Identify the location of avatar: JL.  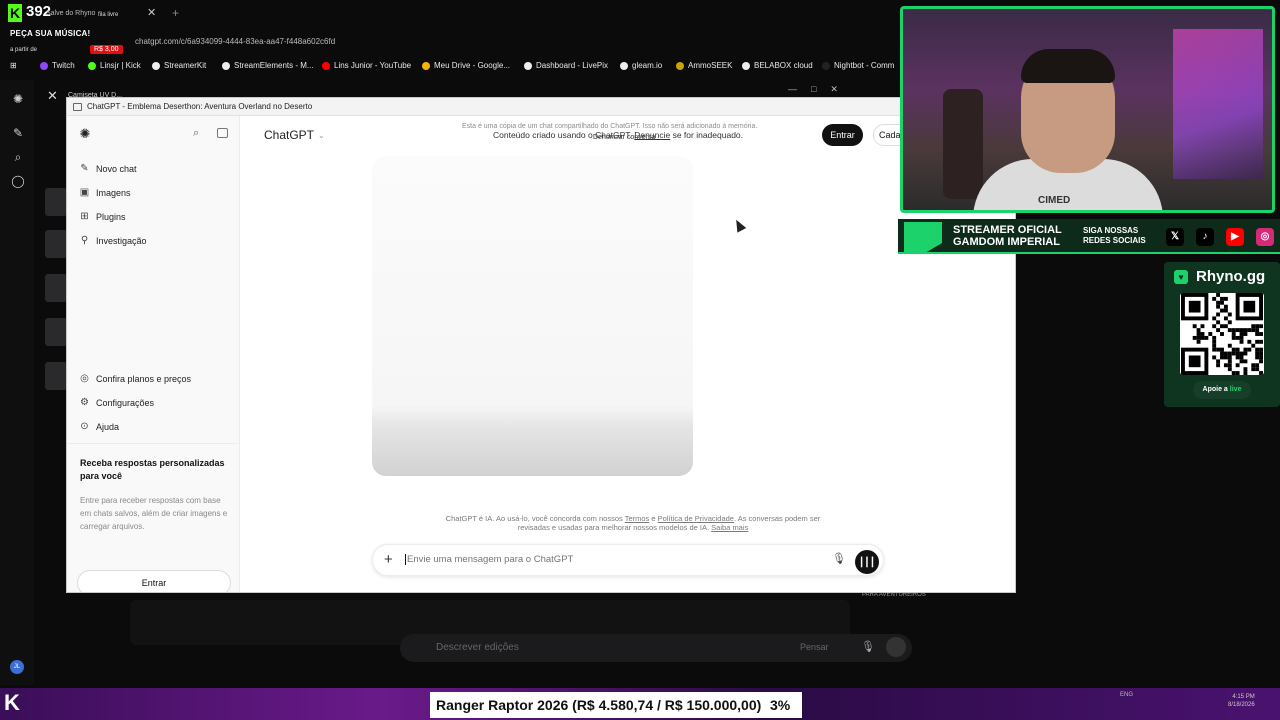
(17, 667).